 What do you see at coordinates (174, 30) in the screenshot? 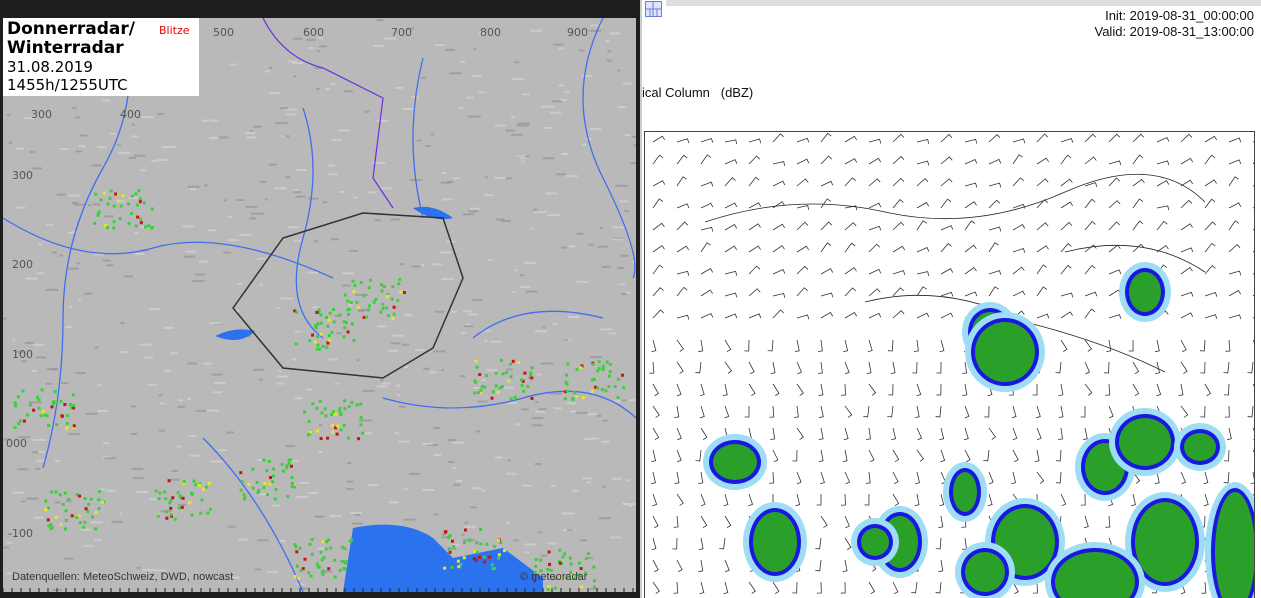
I see `blitze-label: Blitze` at bounding box center [174, 30].